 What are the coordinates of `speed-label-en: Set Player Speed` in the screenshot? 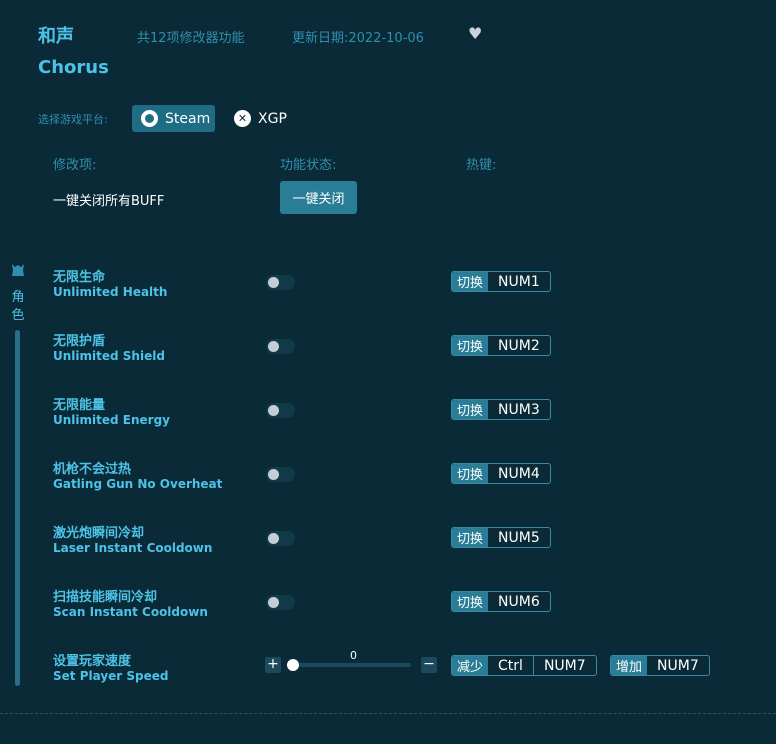 It's located at (111, 676).